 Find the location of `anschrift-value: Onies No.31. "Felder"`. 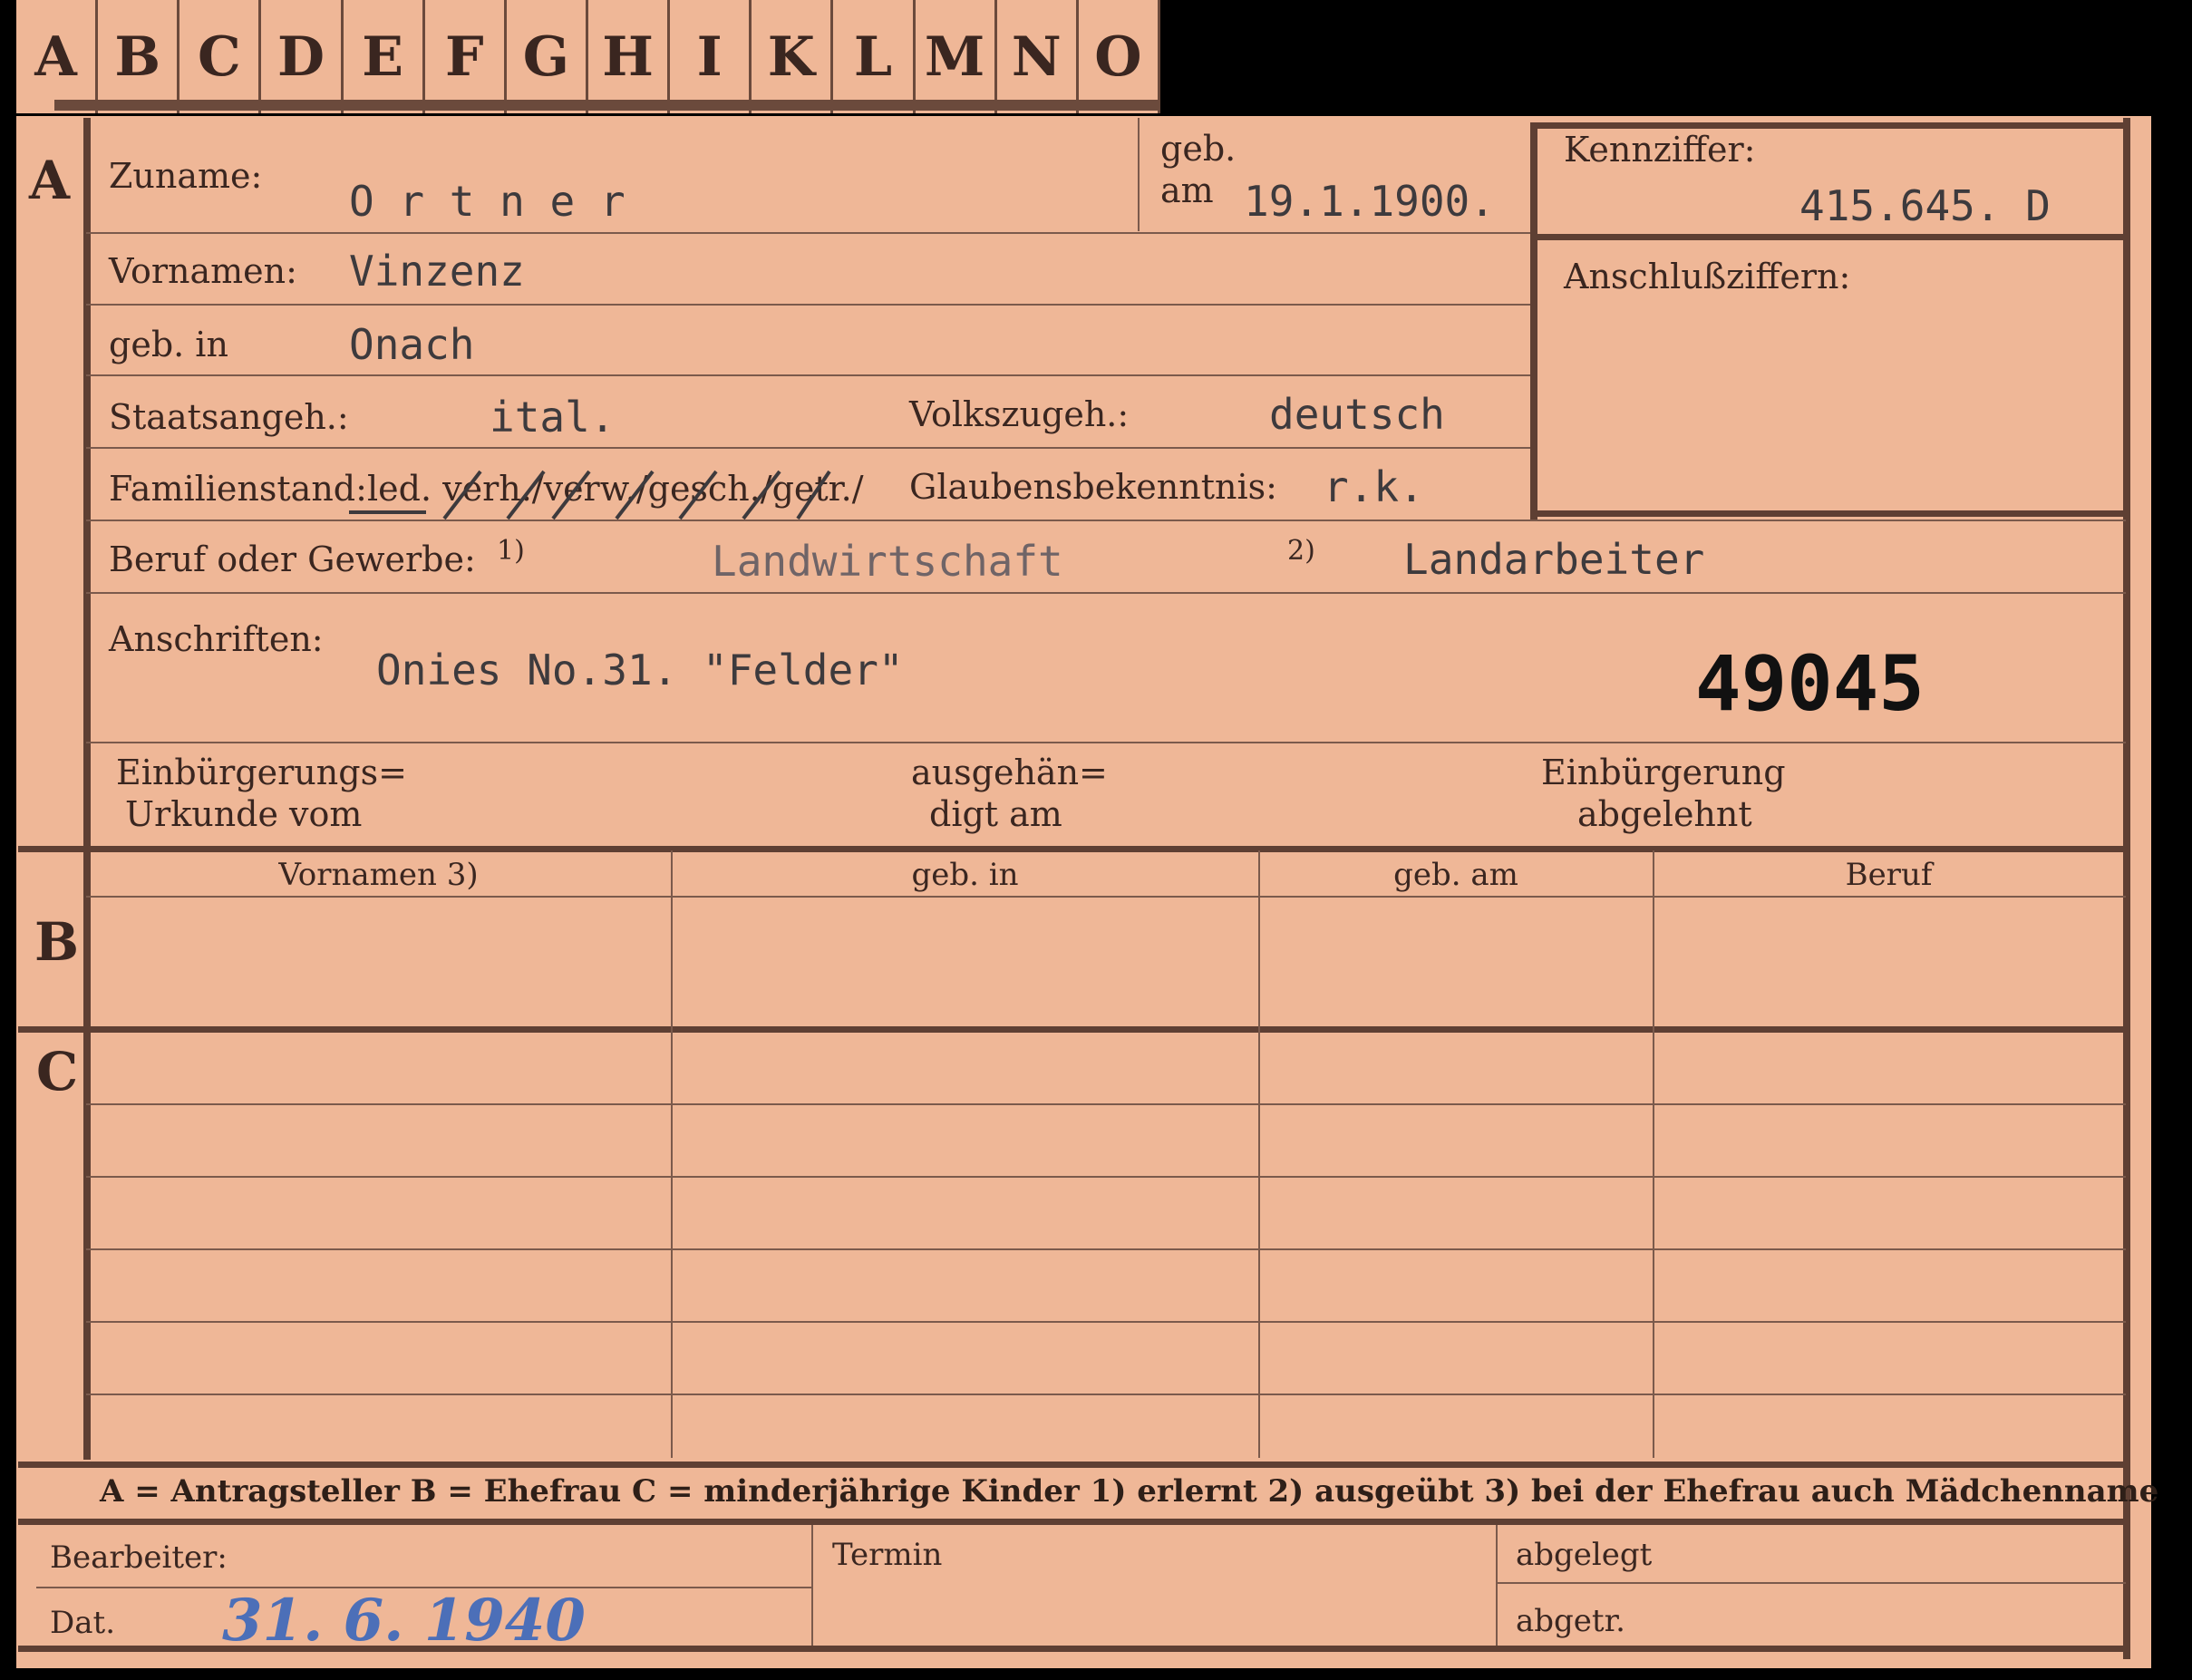

anschrift-value: Onies No.31. "Felder" is located at coordinates (640, 670).